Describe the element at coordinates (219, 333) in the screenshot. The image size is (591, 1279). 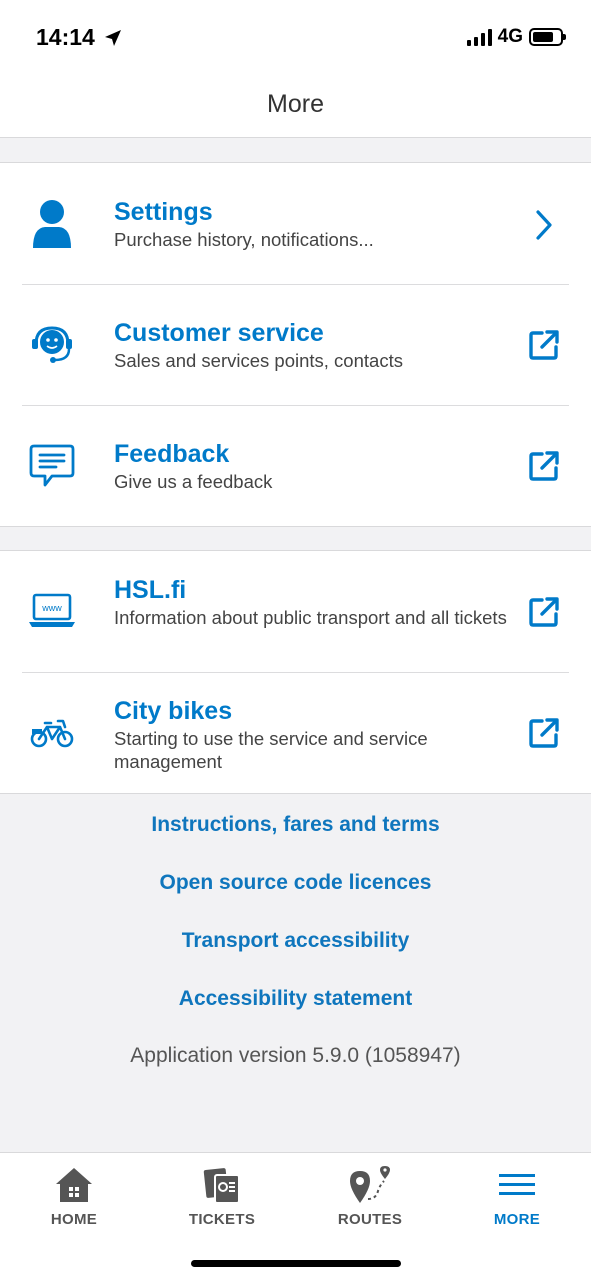
I see `customer-service-title: Customer service` at that location.